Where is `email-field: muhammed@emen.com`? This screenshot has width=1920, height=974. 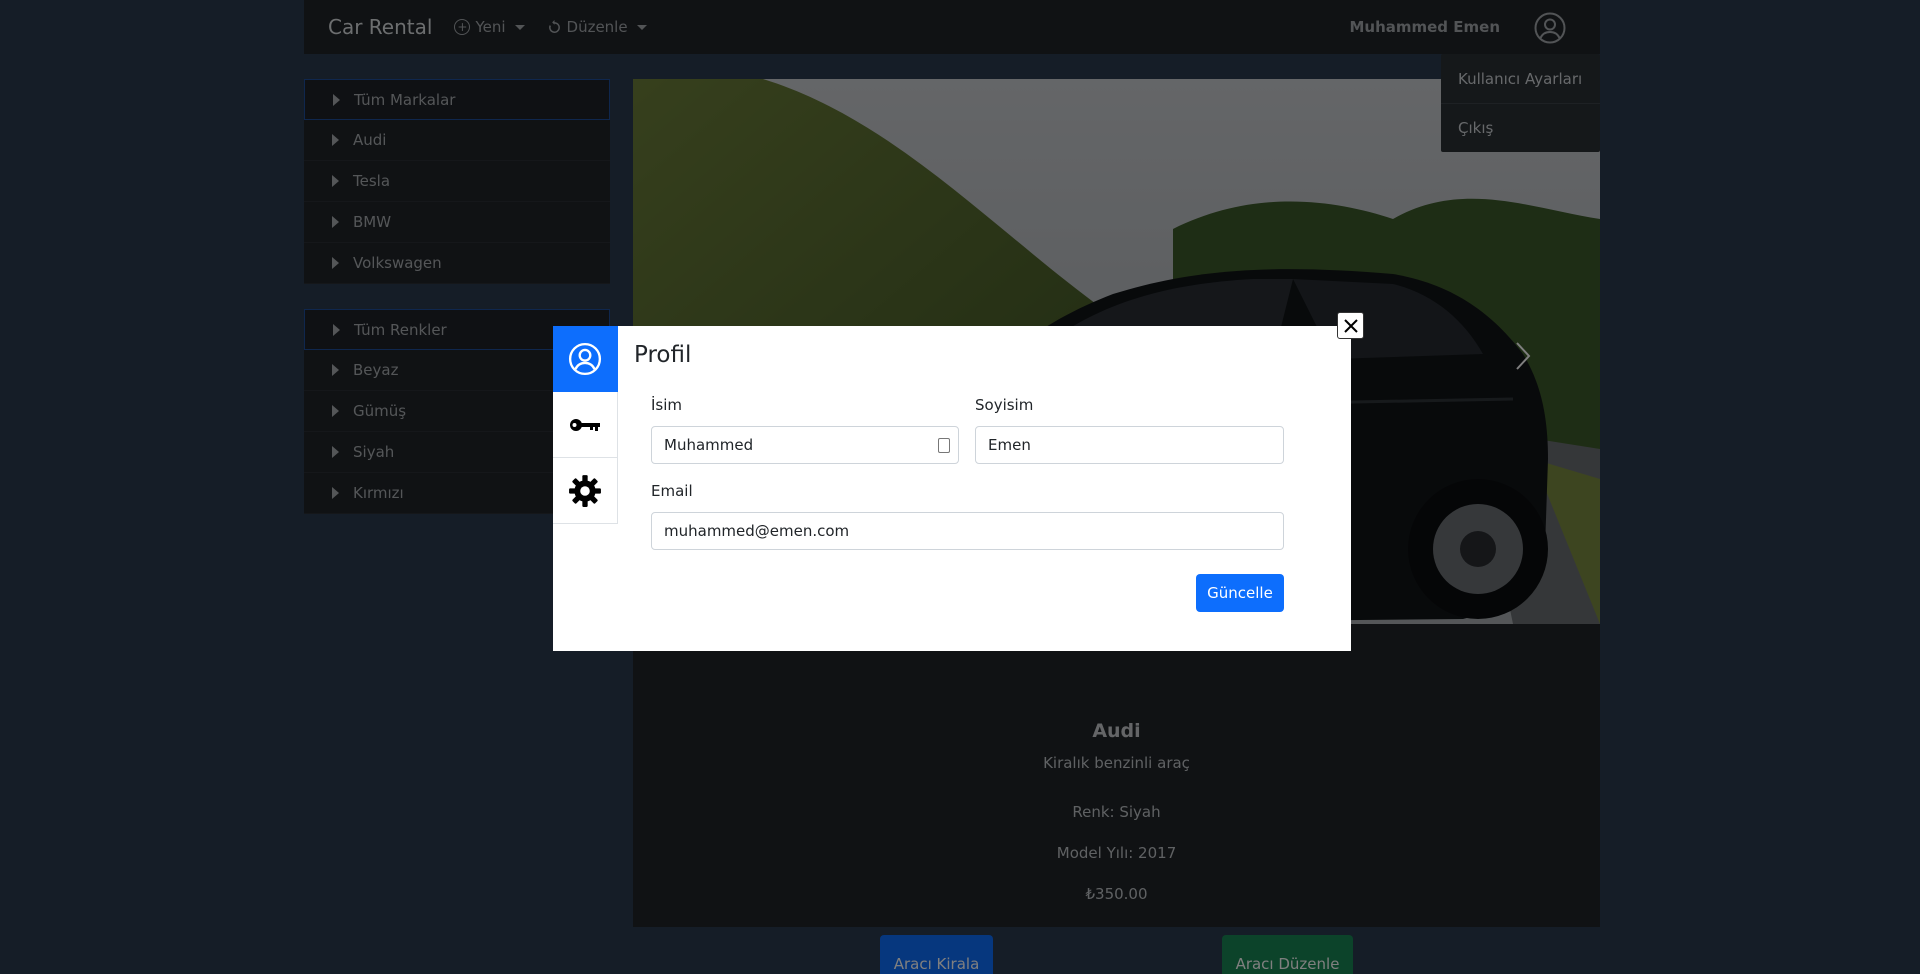 email-field: muhammed@emen.com is located at coordinates (967, 531).